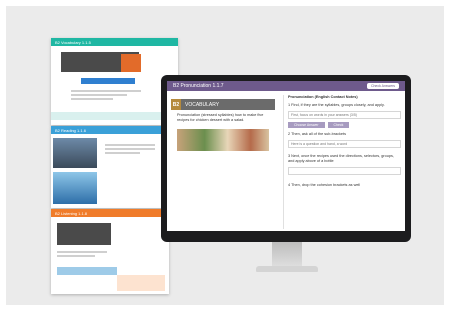 This screenshot has height=311, width=450. What do you see at coordinates (71, 213) in the screenshot?
I see `mini-title: B2 Listening 1.1.8` at bounding box center [71, 213].